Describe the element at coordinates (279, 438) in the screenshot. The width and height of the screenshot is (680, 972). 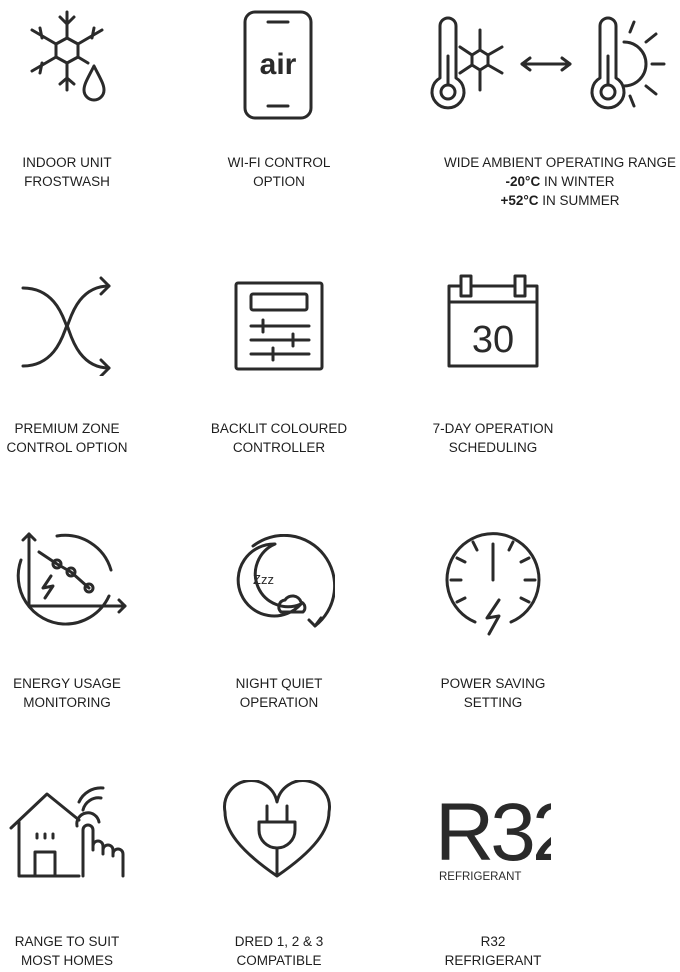
I see `feature-label: BACKLIT COLOURED CONTROLLER` at that location.